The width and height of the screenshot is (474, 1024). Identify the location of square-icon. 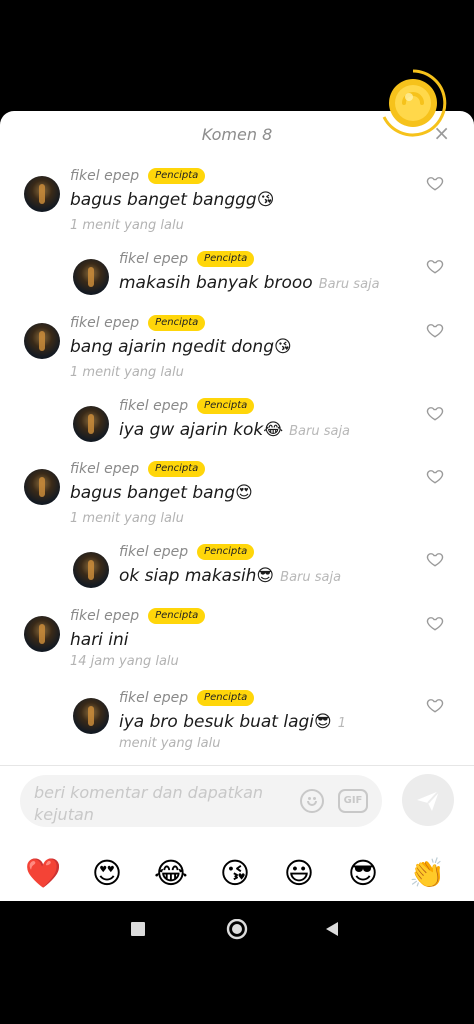
(138, 929).